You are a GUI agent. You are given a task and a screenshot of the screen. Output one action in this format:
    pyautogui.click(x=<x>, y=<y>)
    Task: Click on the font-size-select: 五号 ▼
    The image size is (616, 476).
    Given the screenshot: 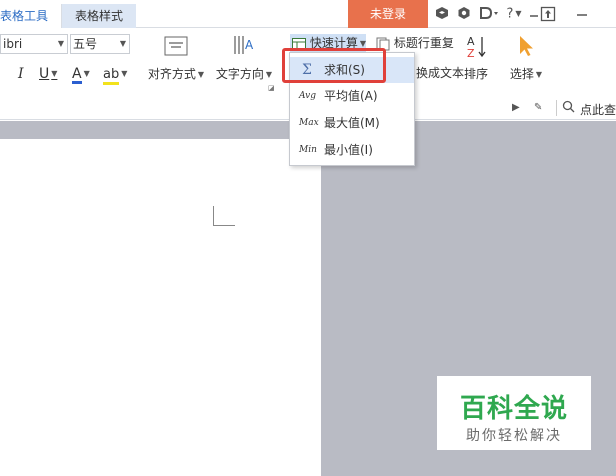 What is the action you would take?
    pyautogui.click(x=100, y=44)
    